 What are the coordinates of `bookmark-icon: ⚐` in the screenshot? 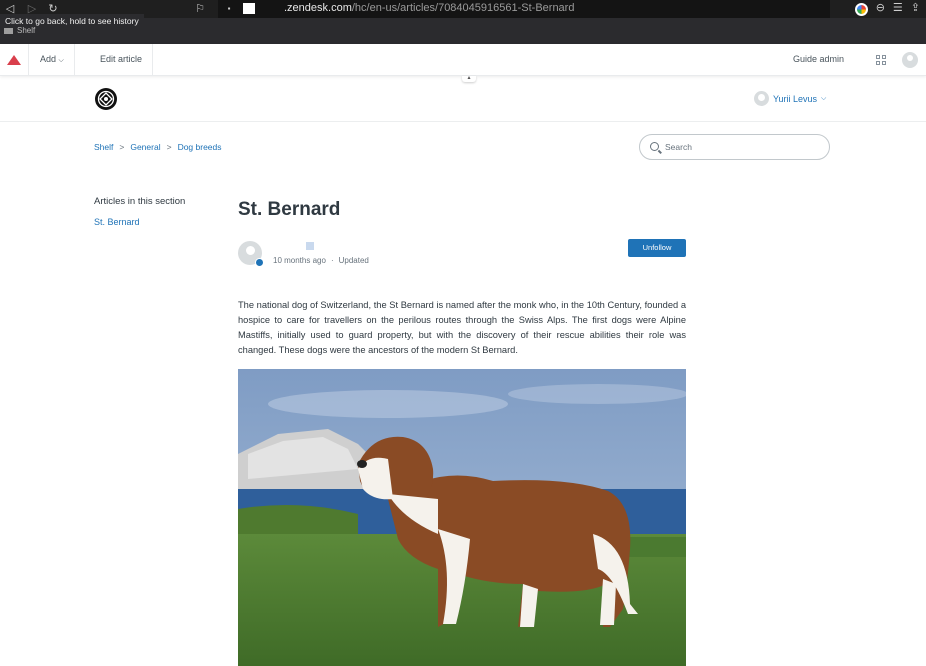 It's located at (200, 9).